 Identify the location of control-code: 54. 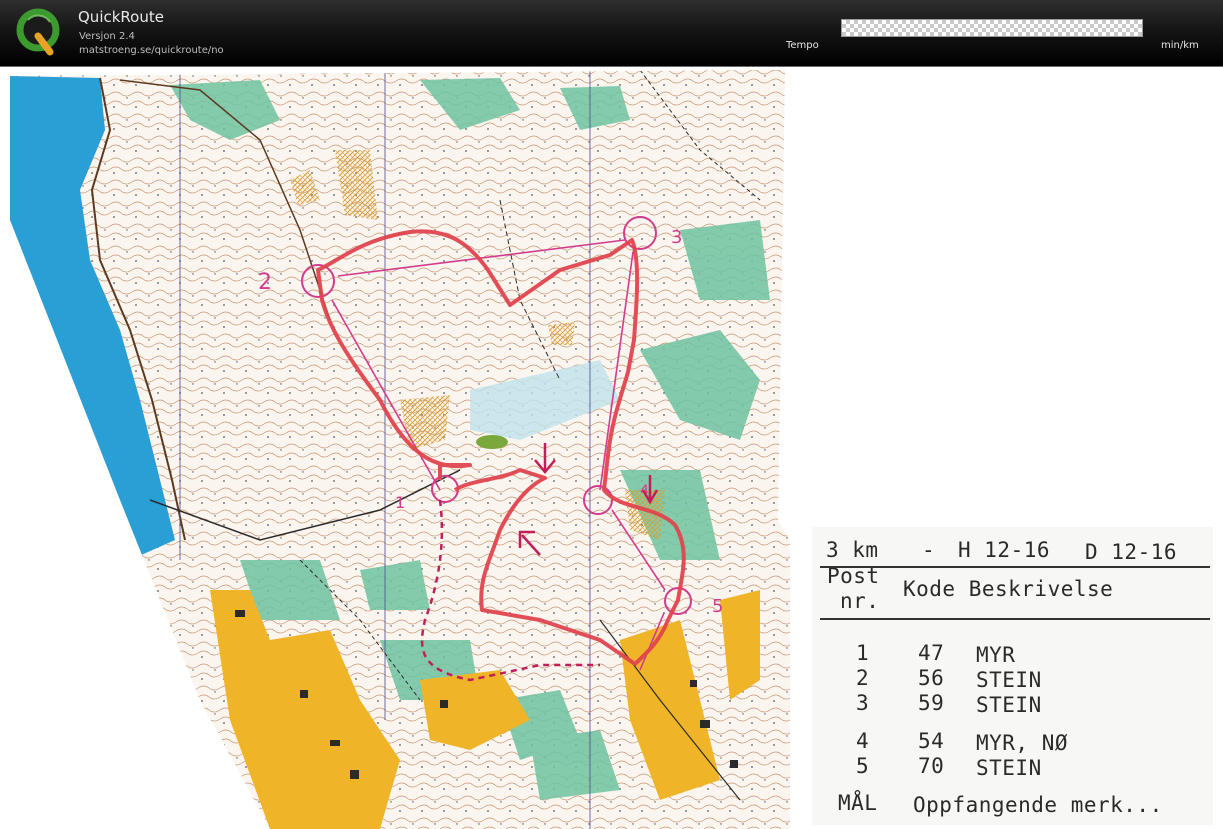
(931, 741).